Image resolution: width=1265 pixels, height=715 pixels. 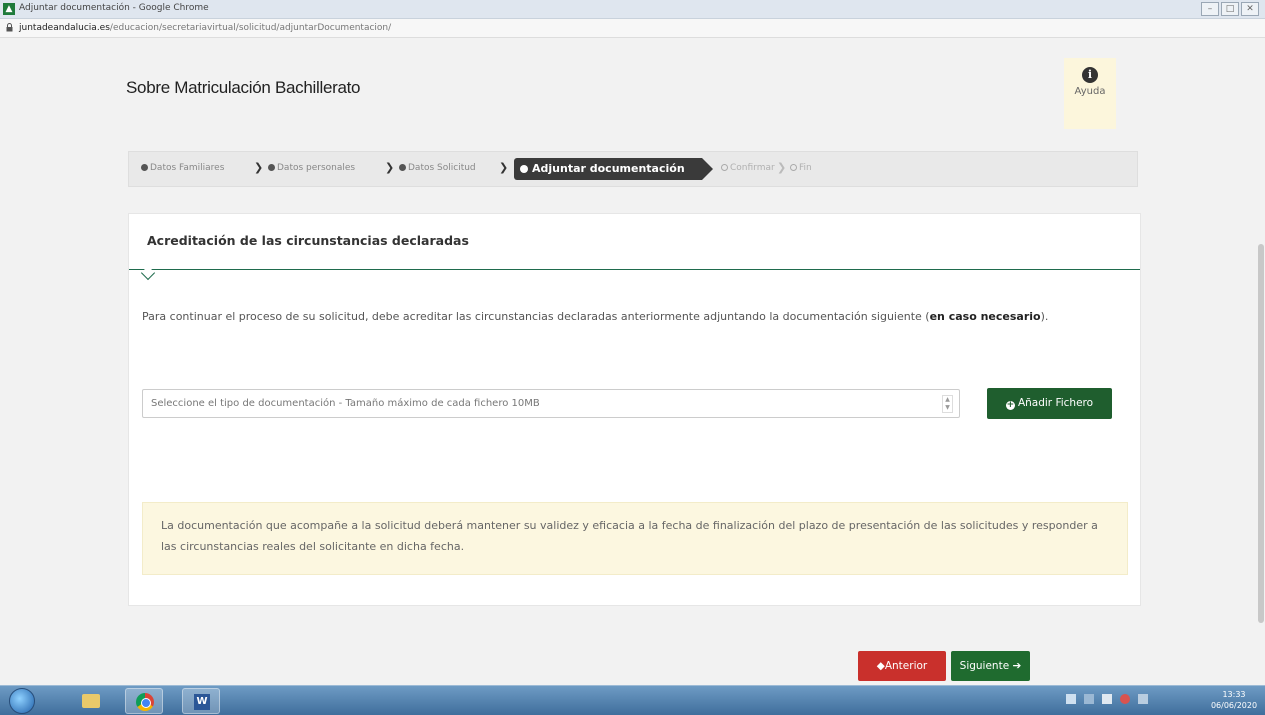 What do you see at coordinates (1089, 699) in the screenshot?
I see `flag-icon` at bounding box center [1089, 699].